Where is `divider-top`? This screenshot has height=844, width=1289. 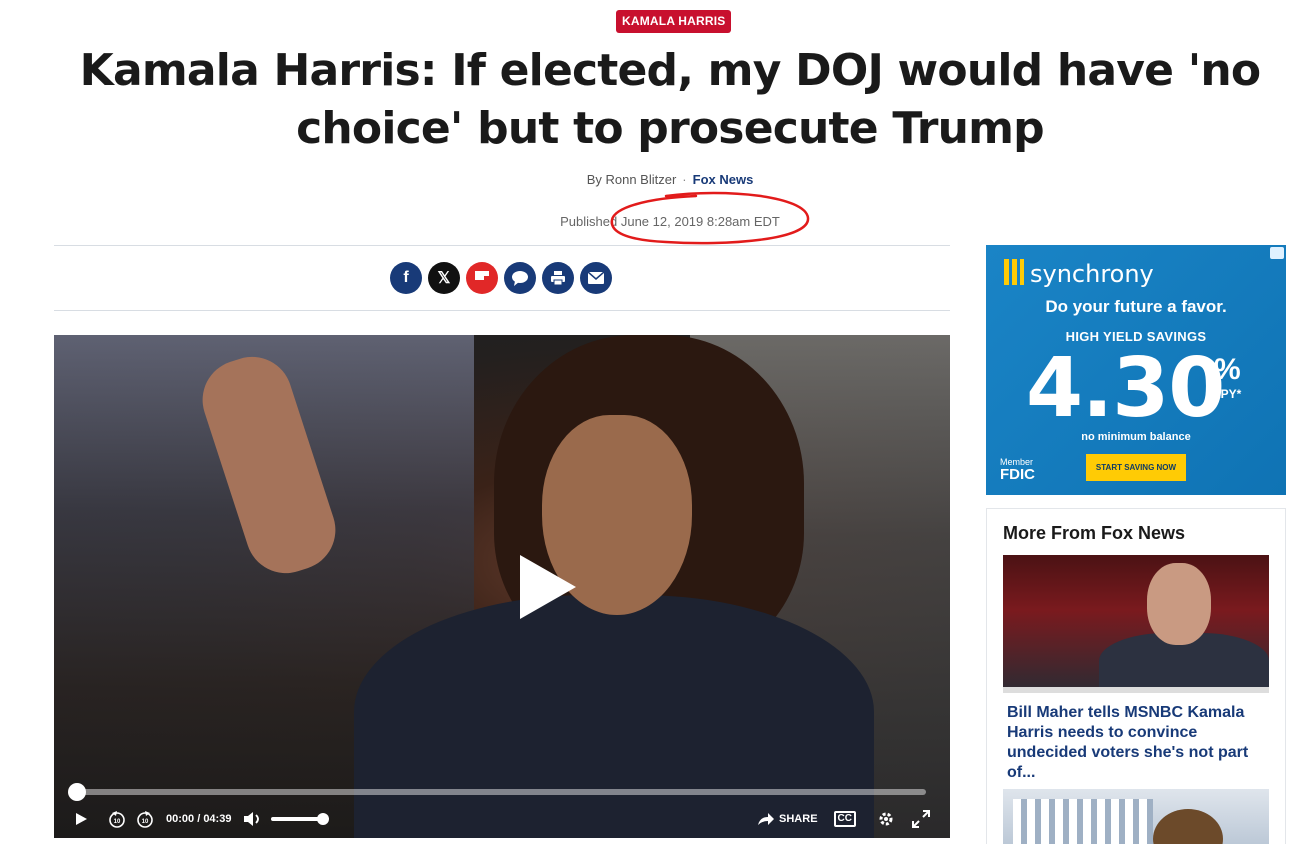 divider-top is located at coordinates (502, 245).